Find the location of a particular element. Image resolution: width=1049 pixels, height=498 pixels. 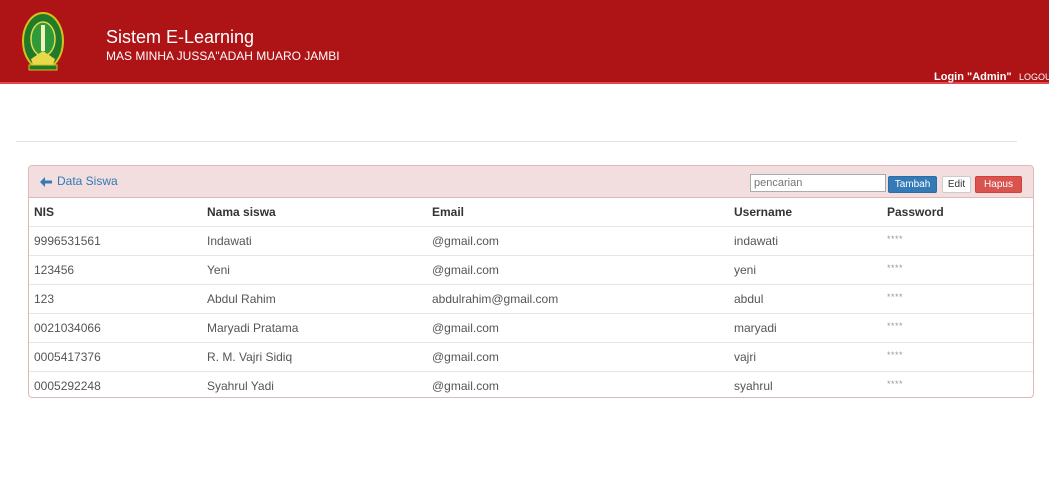

name-cell: Syahrul Yadi is located at coordinates (240, 386).